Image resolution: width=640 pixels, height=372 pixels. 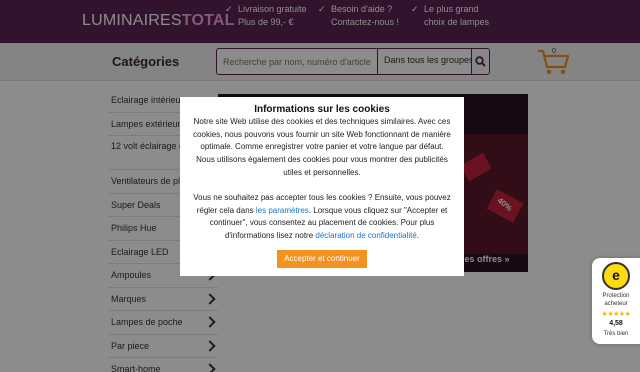 I want to click on cookie-settings-link: les paramètres, so click(x=282, y=210).